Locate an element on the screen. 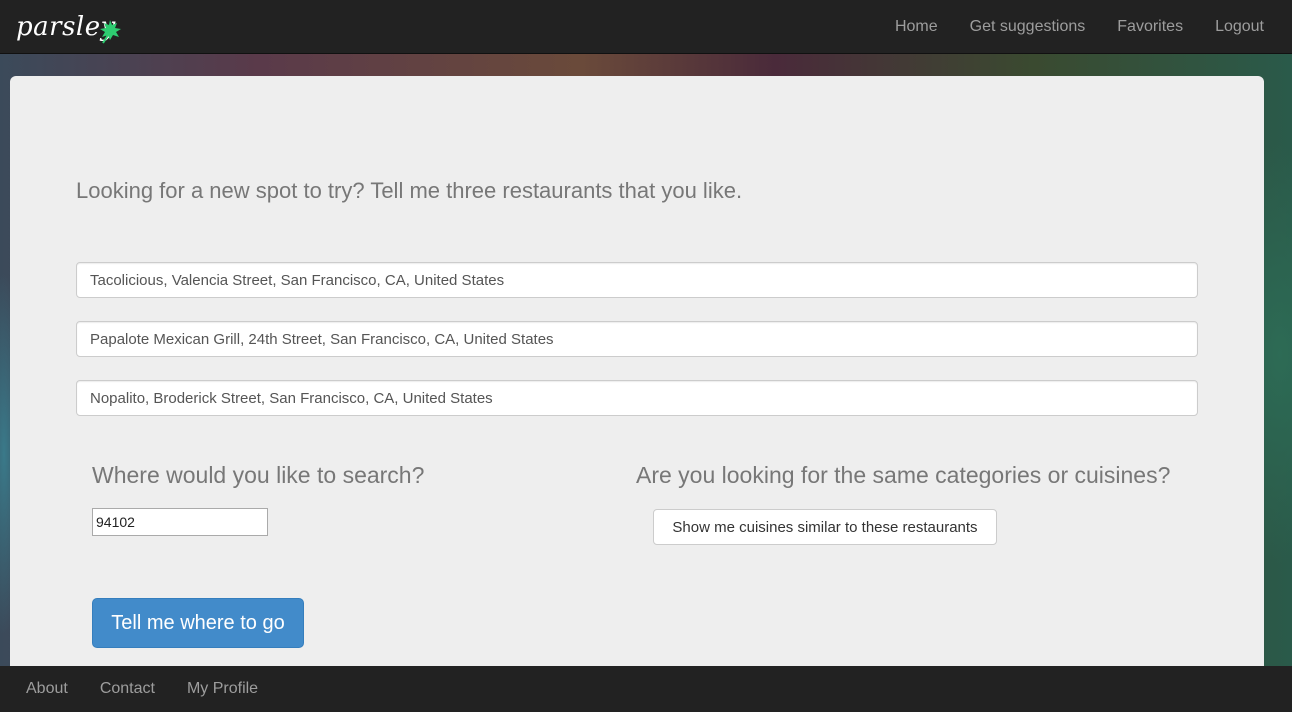 The width and height of the screenshot is (1292, 712). submit-button: Tell me where to go is located at coordinates (198, 623).